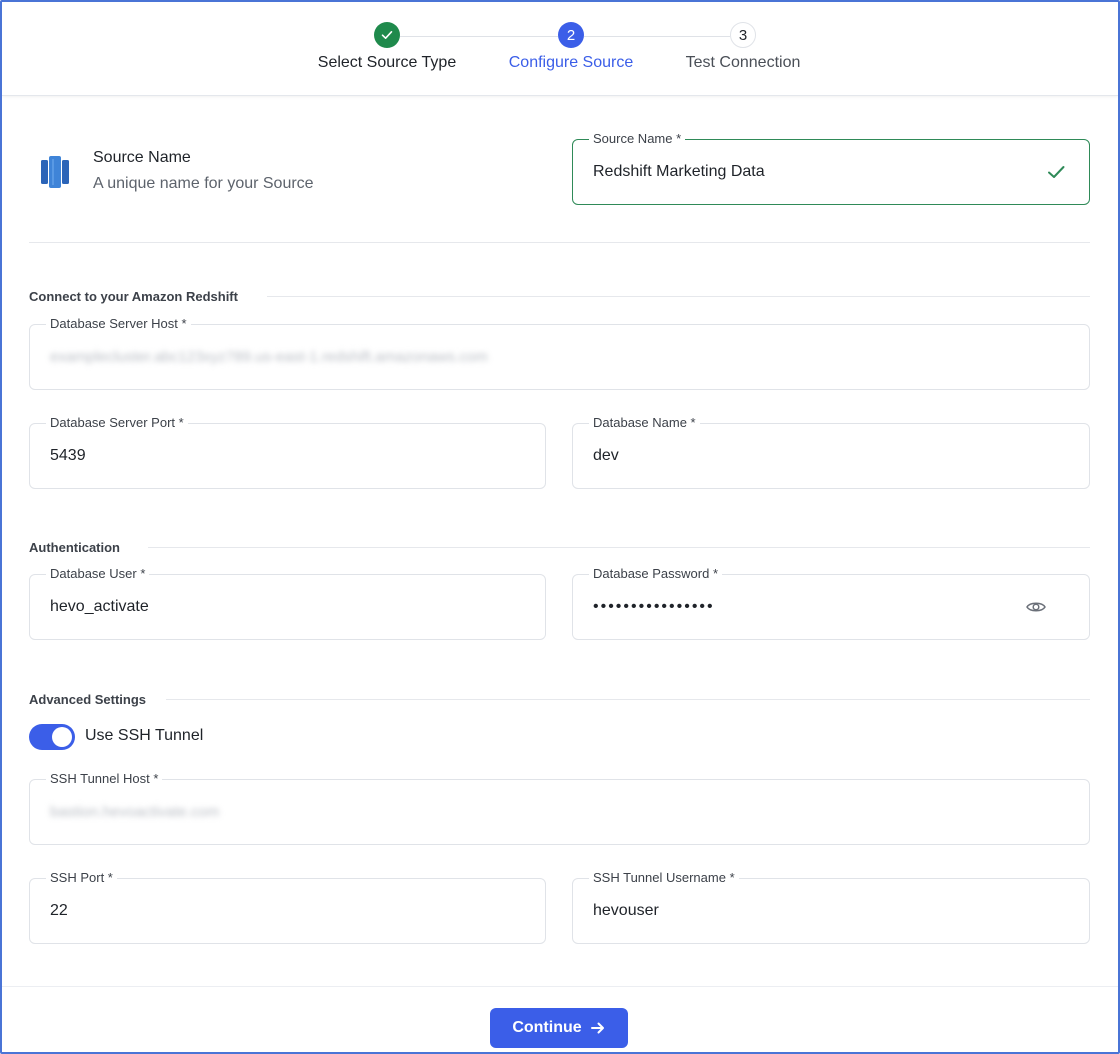  Describe the element at coordinates (98, 574) in the screenshot. I see `field-label: Database User *` at that location.